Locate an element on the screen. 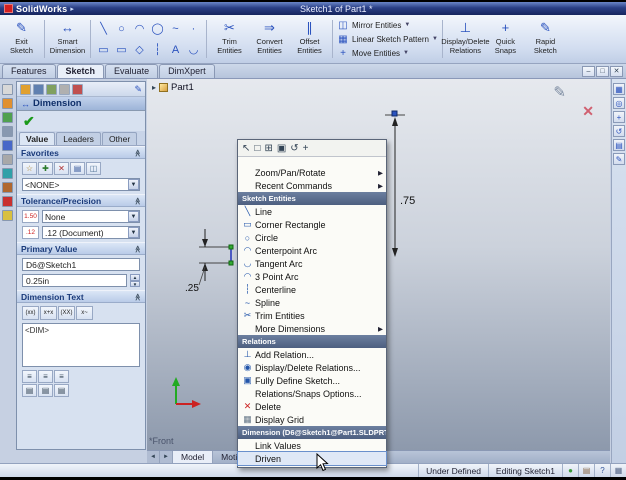 Image resolution: width=626 pixels, height=480 pixels. primary-value-section-header: Primary Value ≪ is located at coordinates (81, 248).